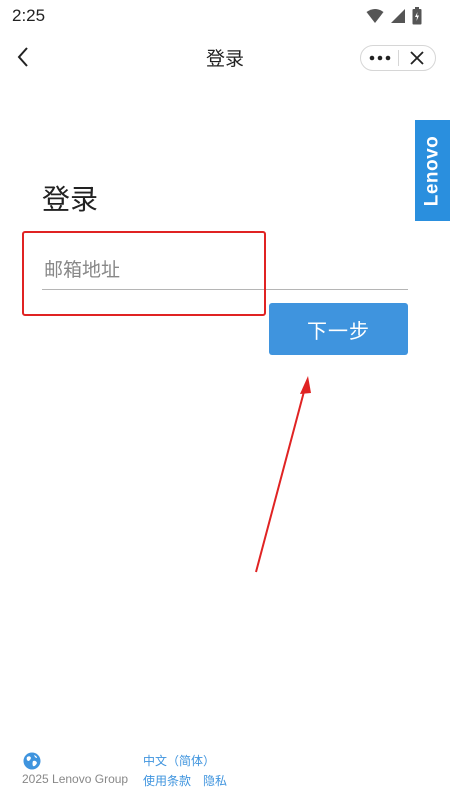 The width and height of the screenshot is (450, 800). I want to click on more-icon, so click(379, 58).